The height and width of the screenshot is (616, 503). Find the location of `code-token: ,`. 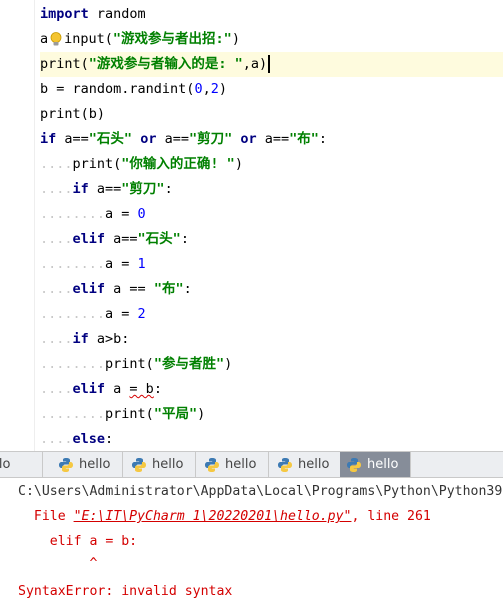

code-token: , is located at coordinates (206, 89).